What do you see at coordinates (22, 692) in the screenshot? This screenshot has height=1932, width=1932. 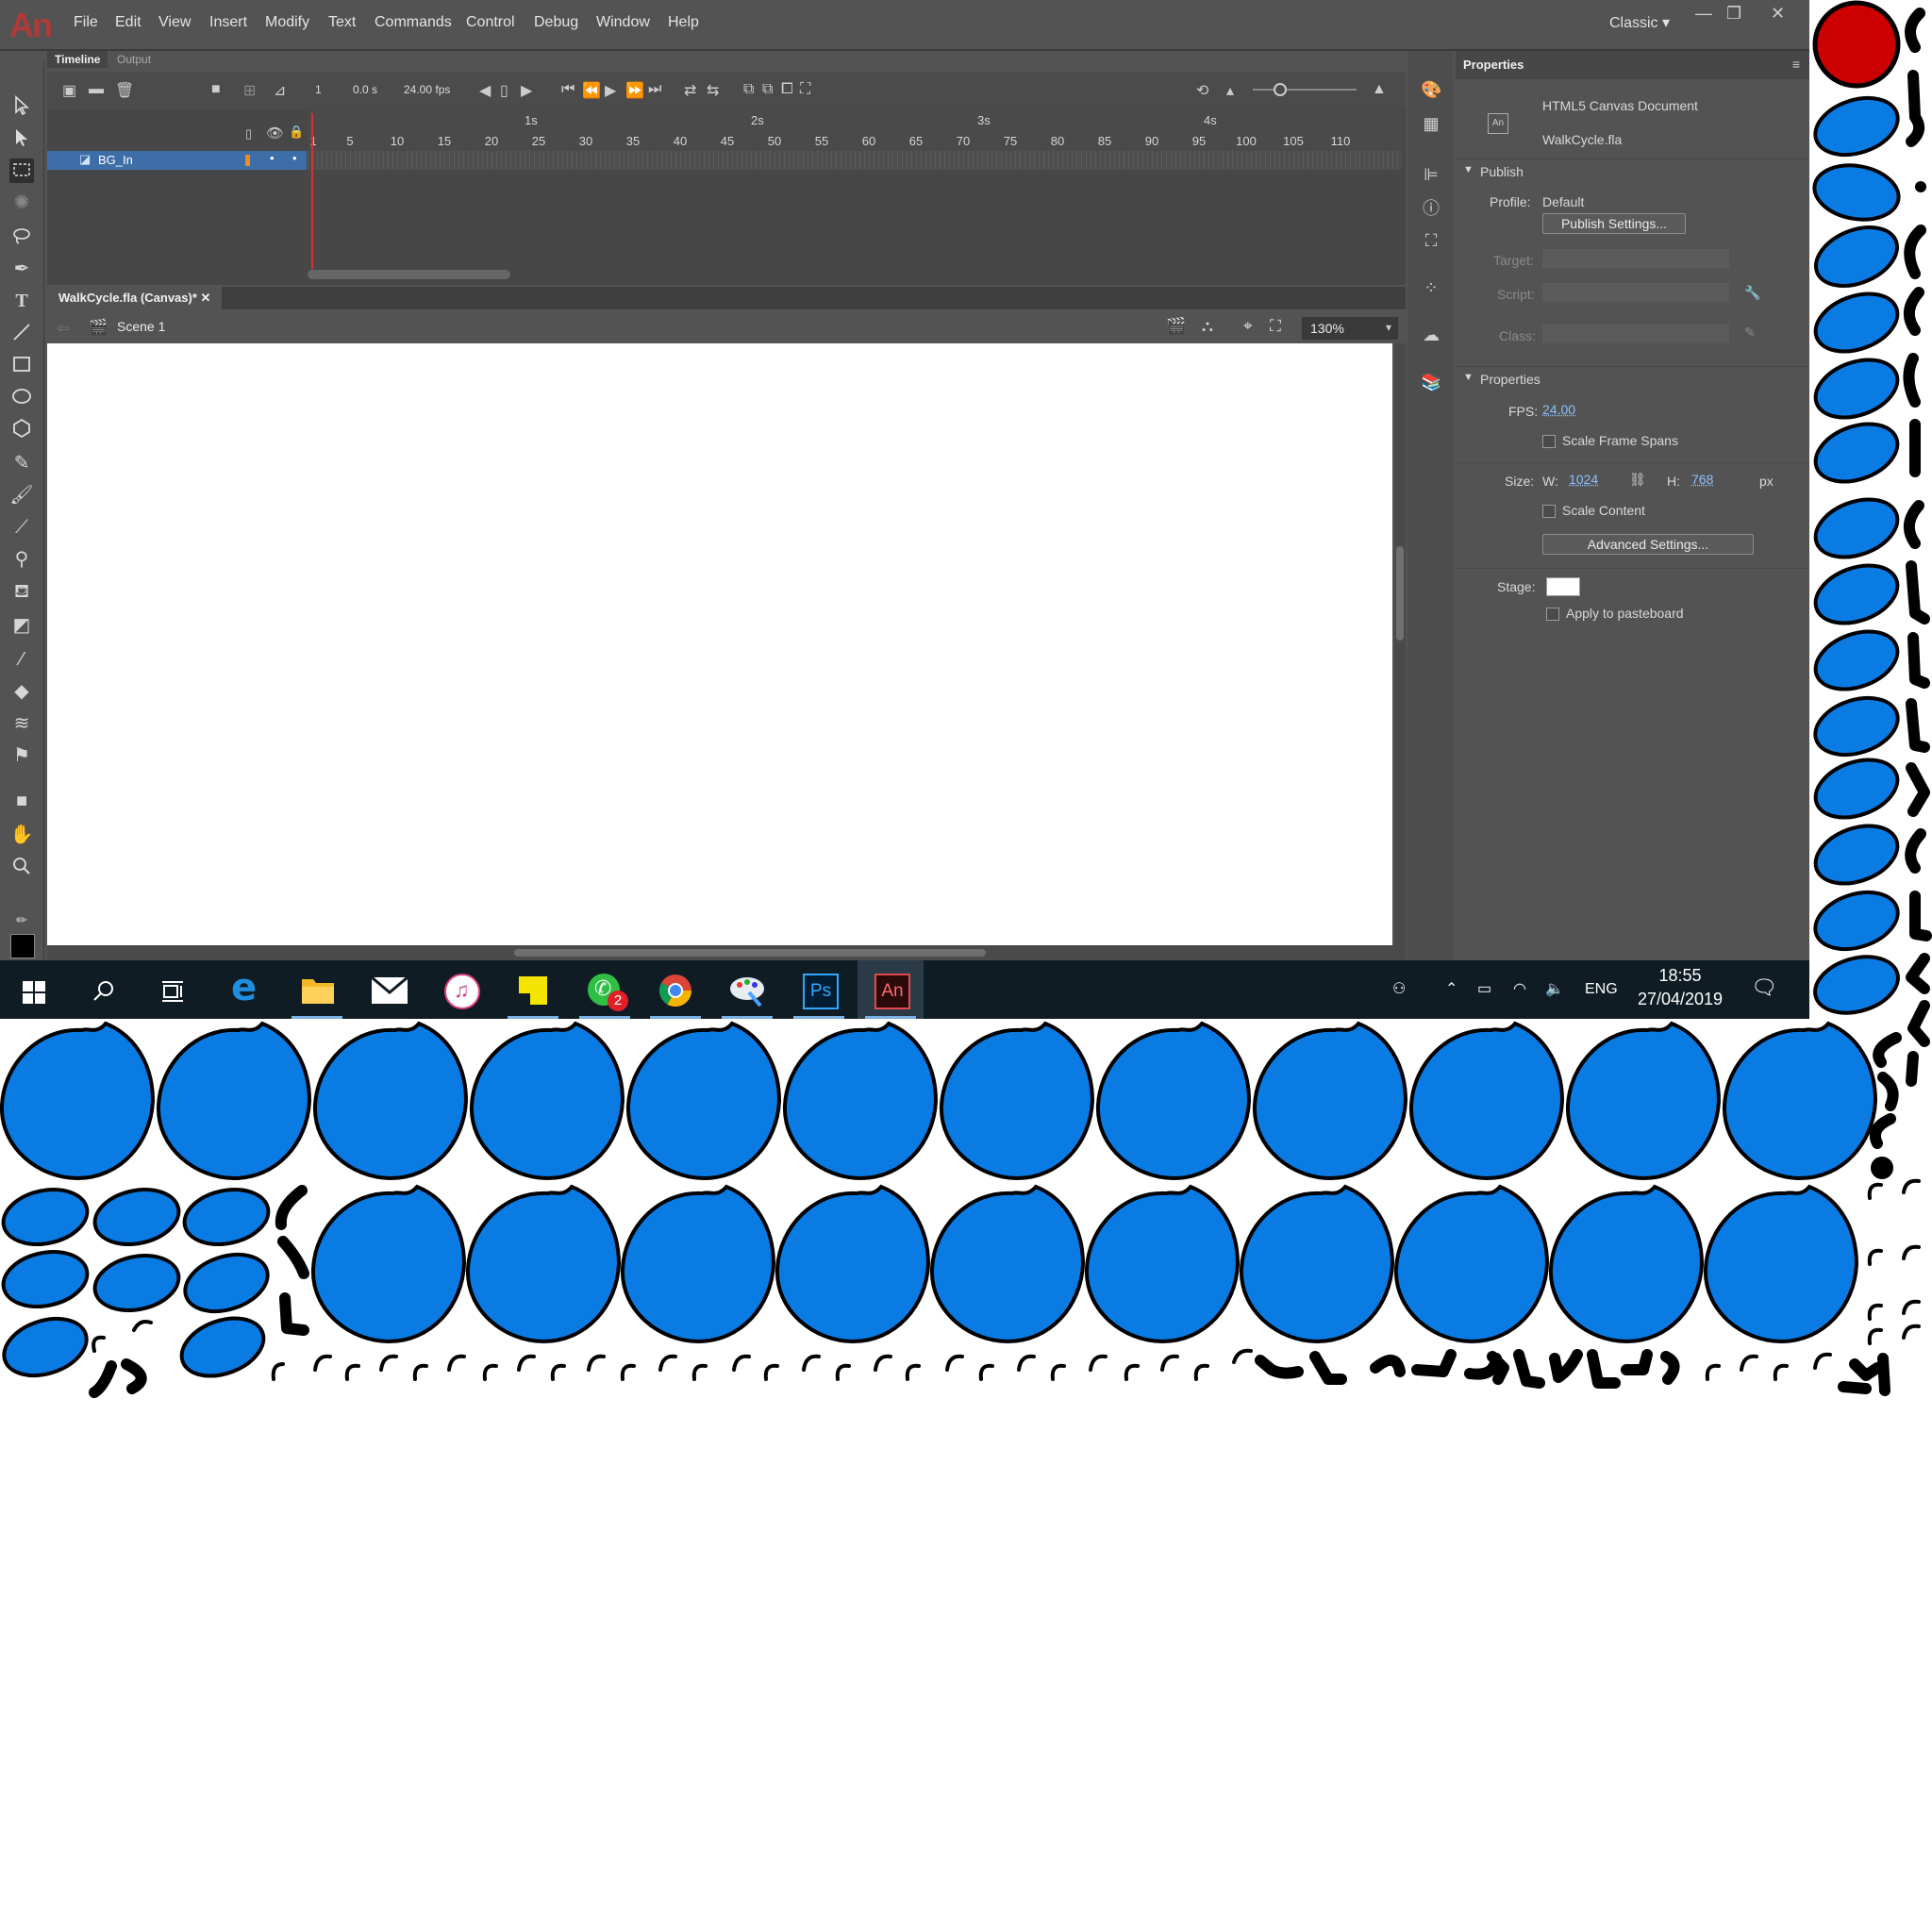 I see `eraser-tool-icon: ◆` at bounding box center [22, 692].